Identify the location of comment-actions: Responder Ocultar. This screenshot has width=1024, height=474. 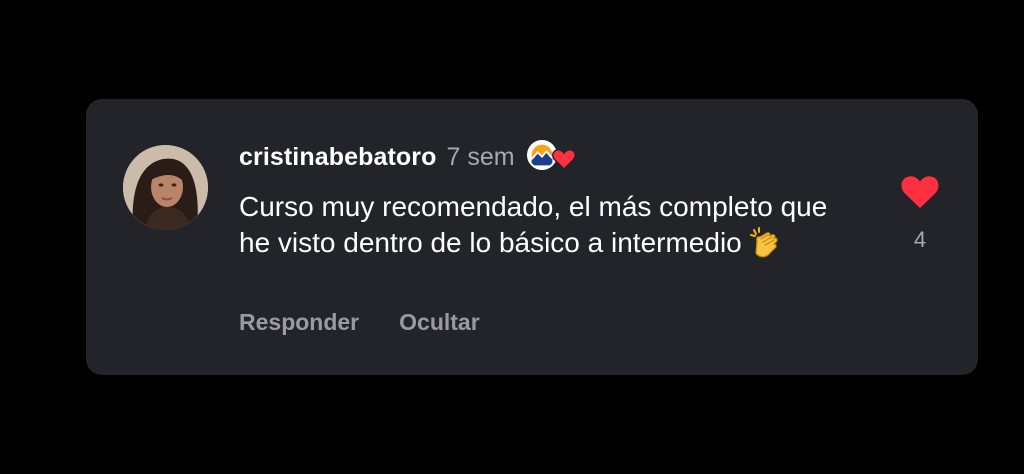
(359, 322).